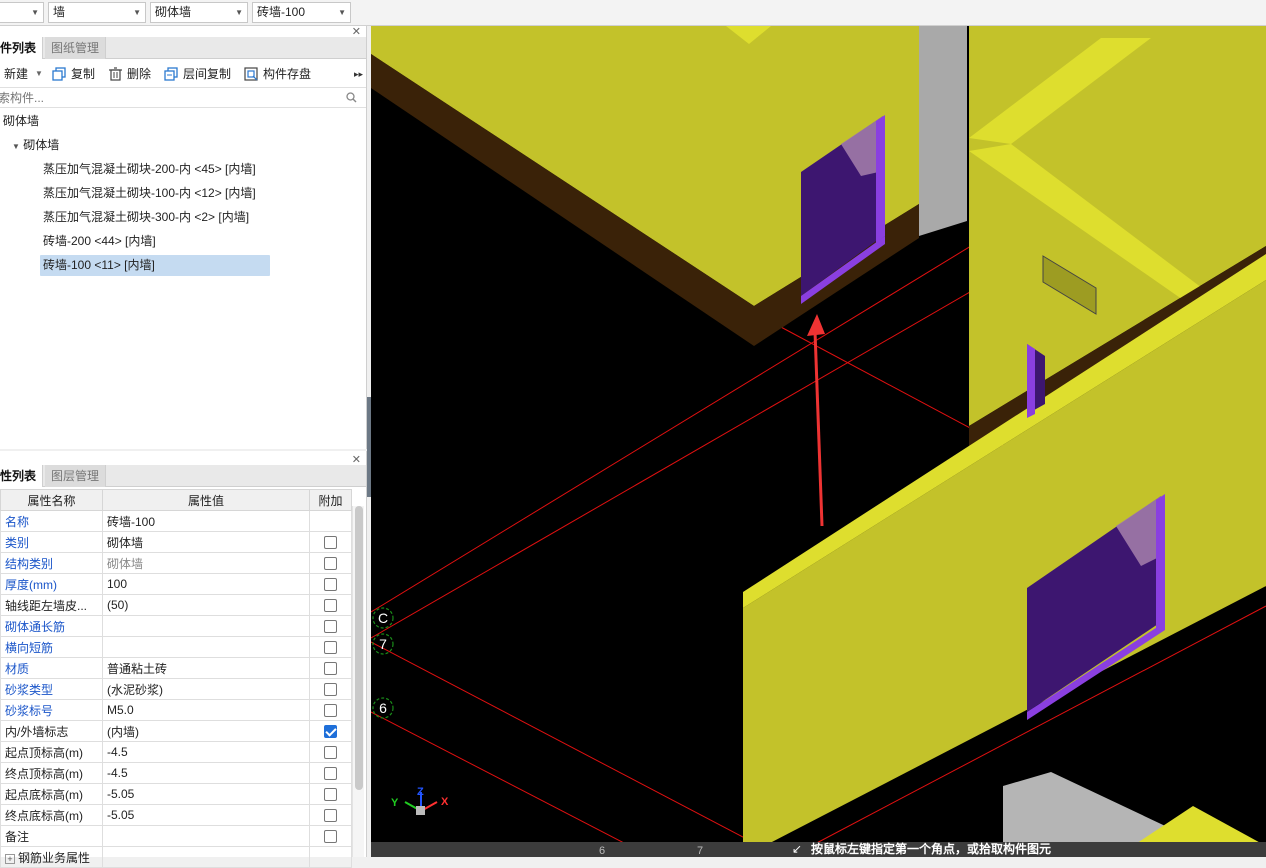 The height and width of the screenshot is (868, 1266). I want to click on window-2-frame, so click(1160, 561).